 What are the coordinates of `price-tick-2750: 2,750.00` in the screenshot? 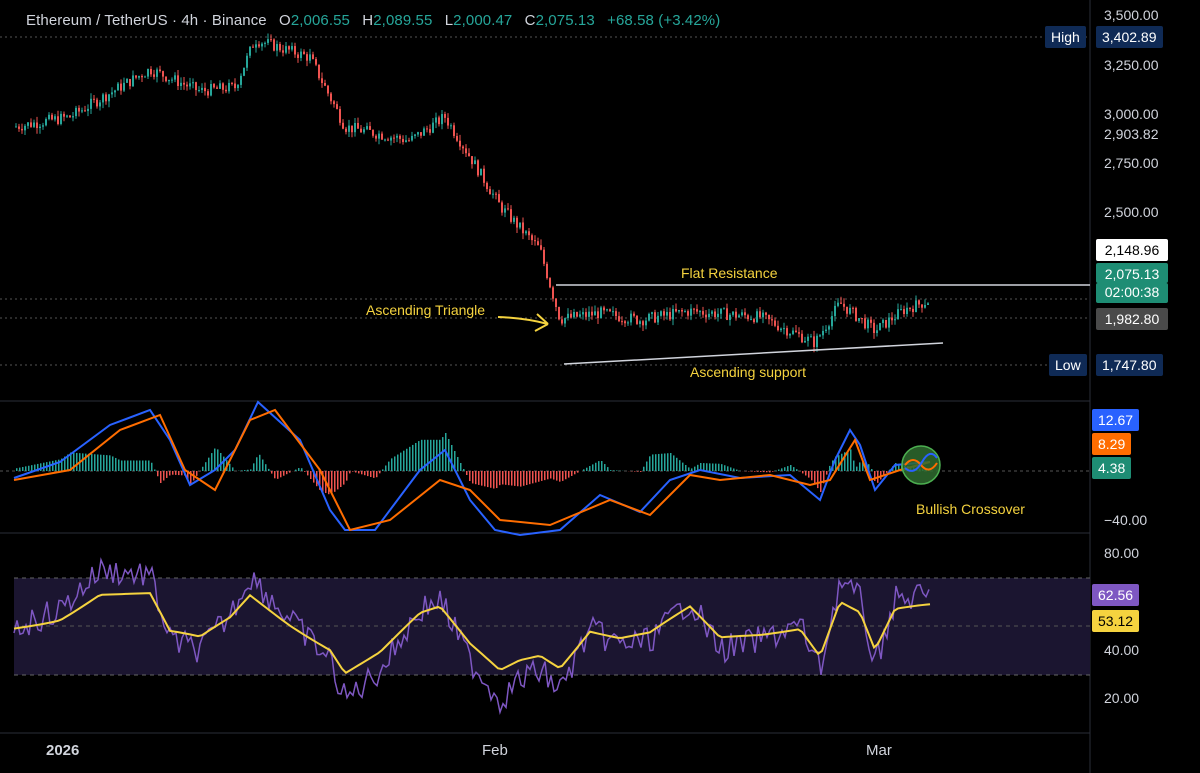 It's located at (1131, 163).